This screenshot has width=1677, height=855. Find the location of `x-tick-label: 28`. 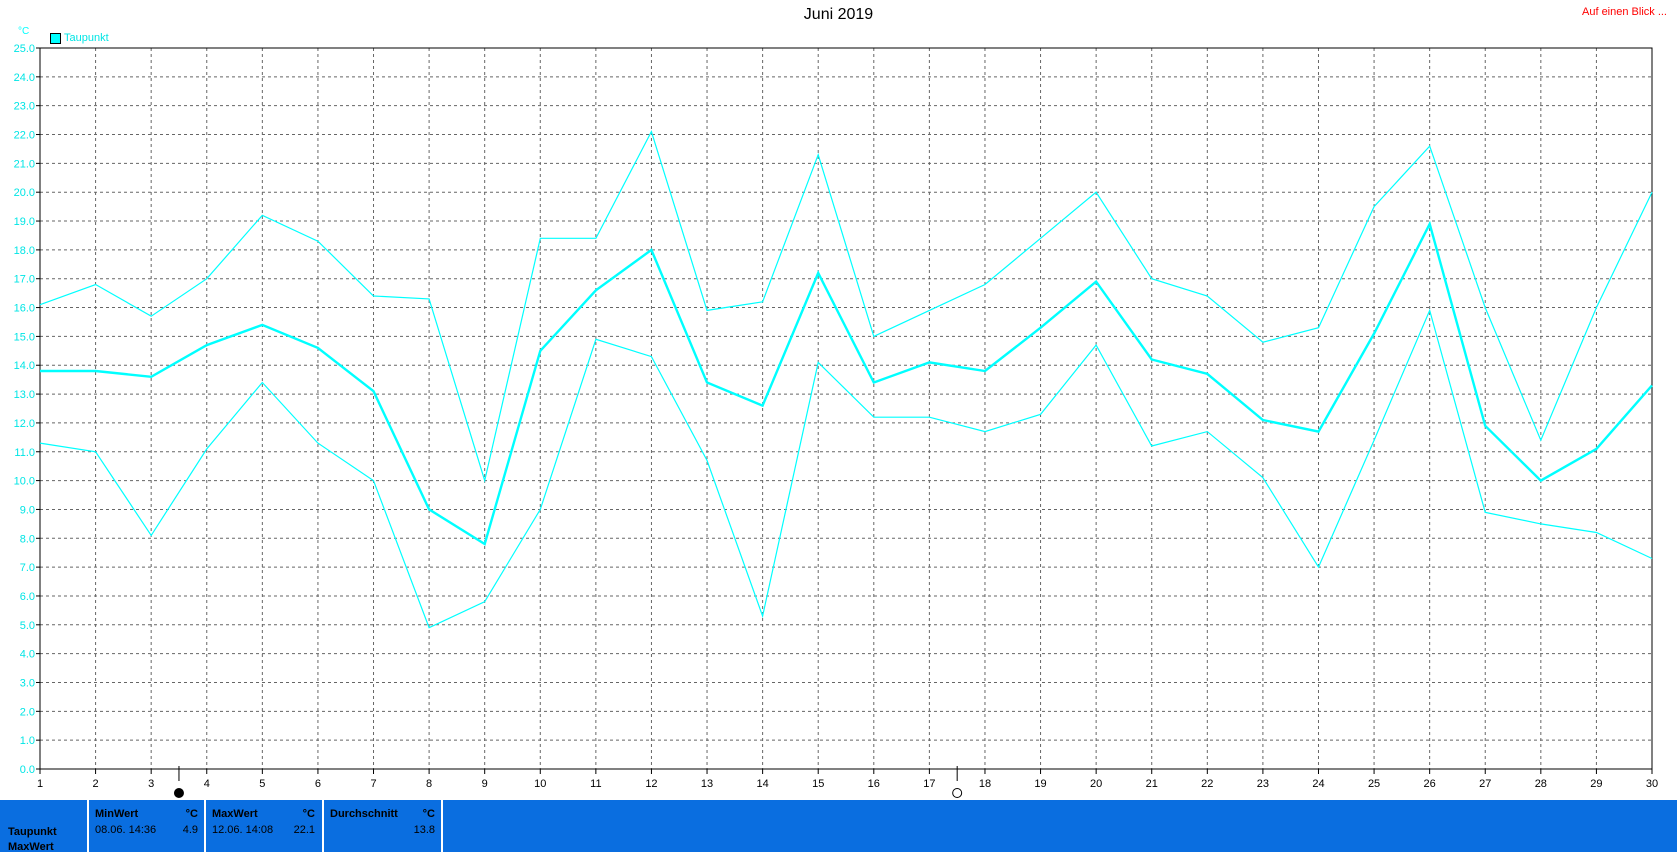

x-tick-label: 28 is located at coordinates (1541, 784).